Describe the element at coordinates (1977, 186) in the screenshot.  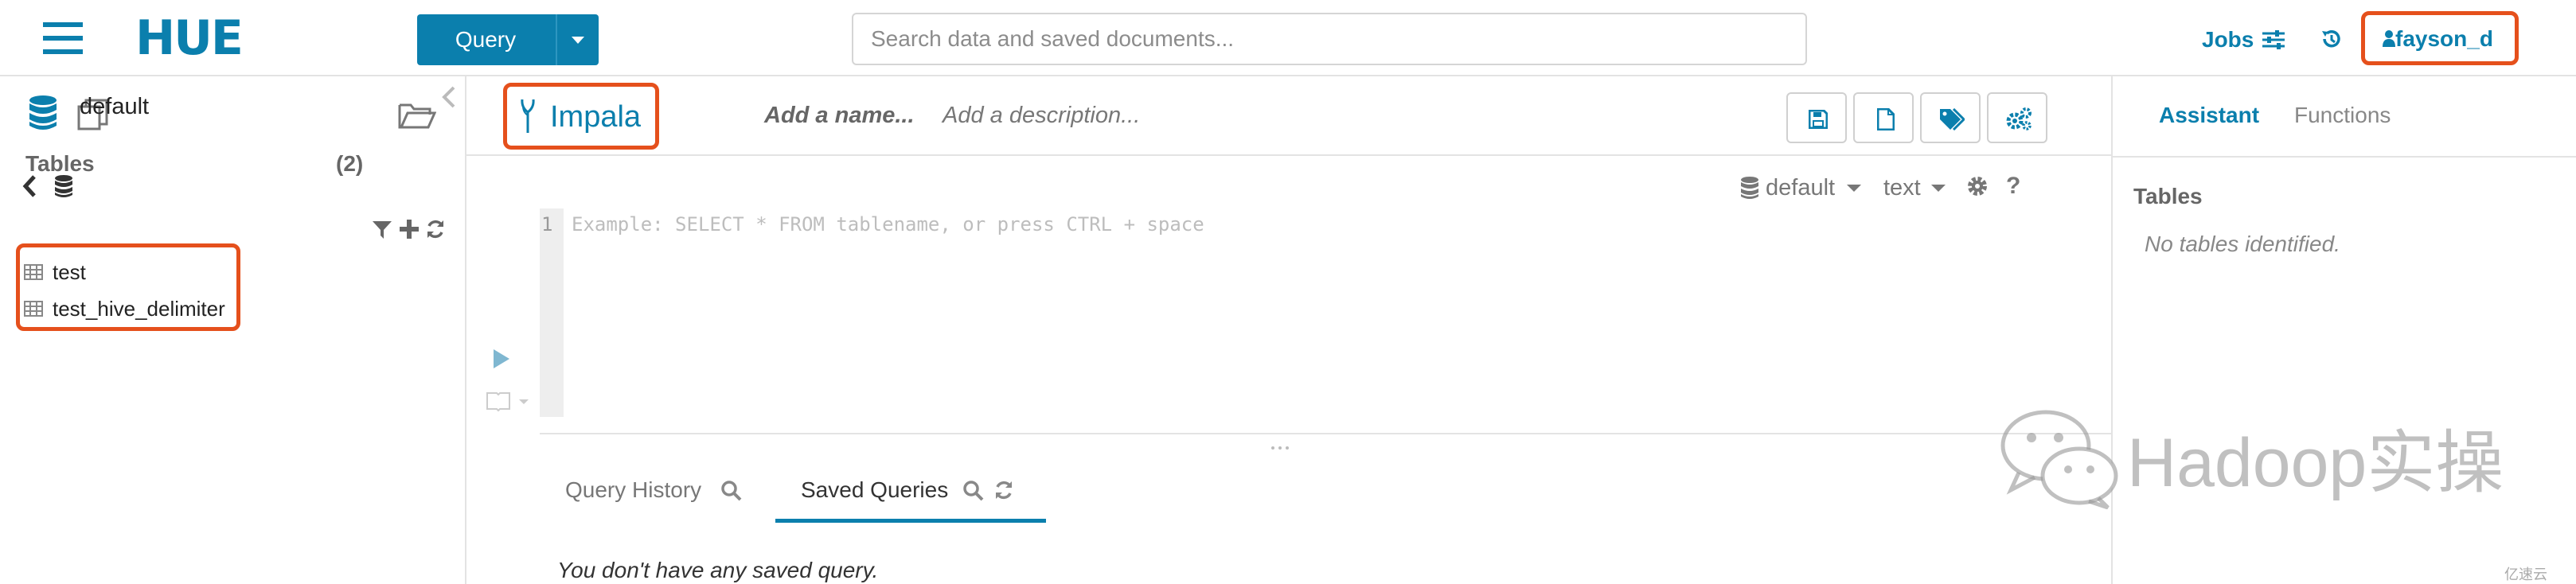
I see `gear-icon` at that location.